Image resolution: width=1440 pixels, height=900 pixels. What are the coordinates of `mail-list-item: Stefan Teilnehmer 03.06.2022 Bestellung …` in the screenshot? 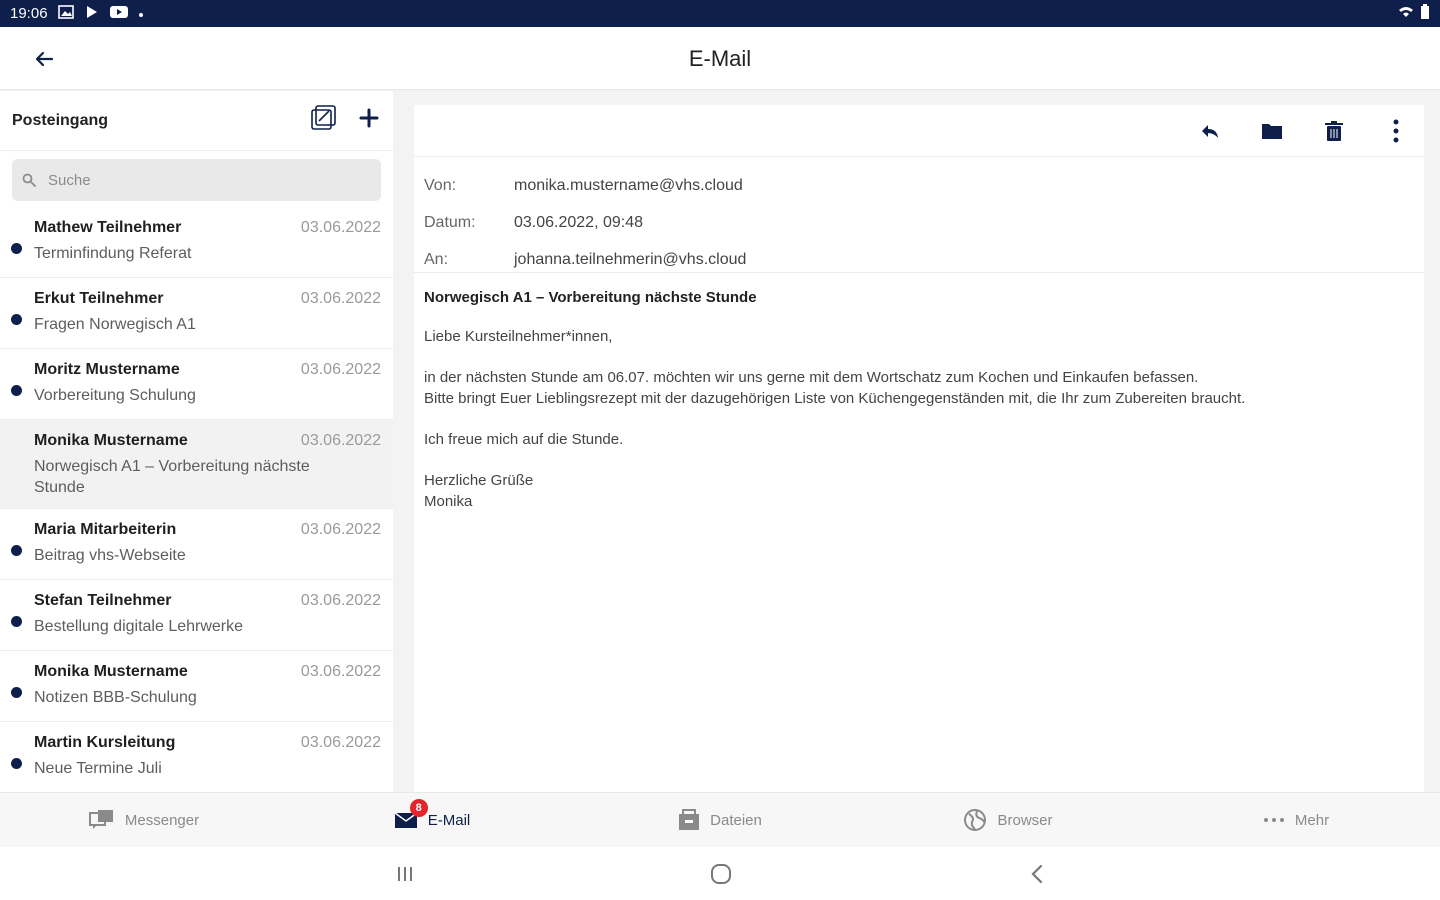 It's located at (196, 615).